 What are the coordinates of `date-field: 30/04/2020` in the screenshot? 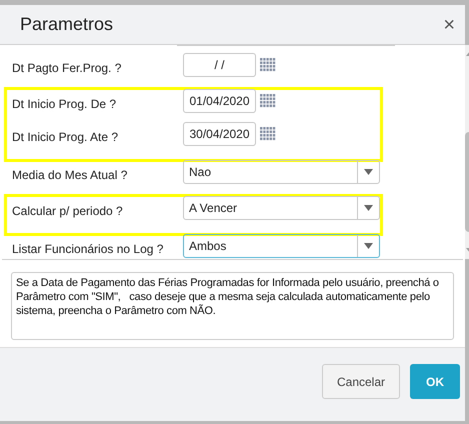 It's located at (219, 134).